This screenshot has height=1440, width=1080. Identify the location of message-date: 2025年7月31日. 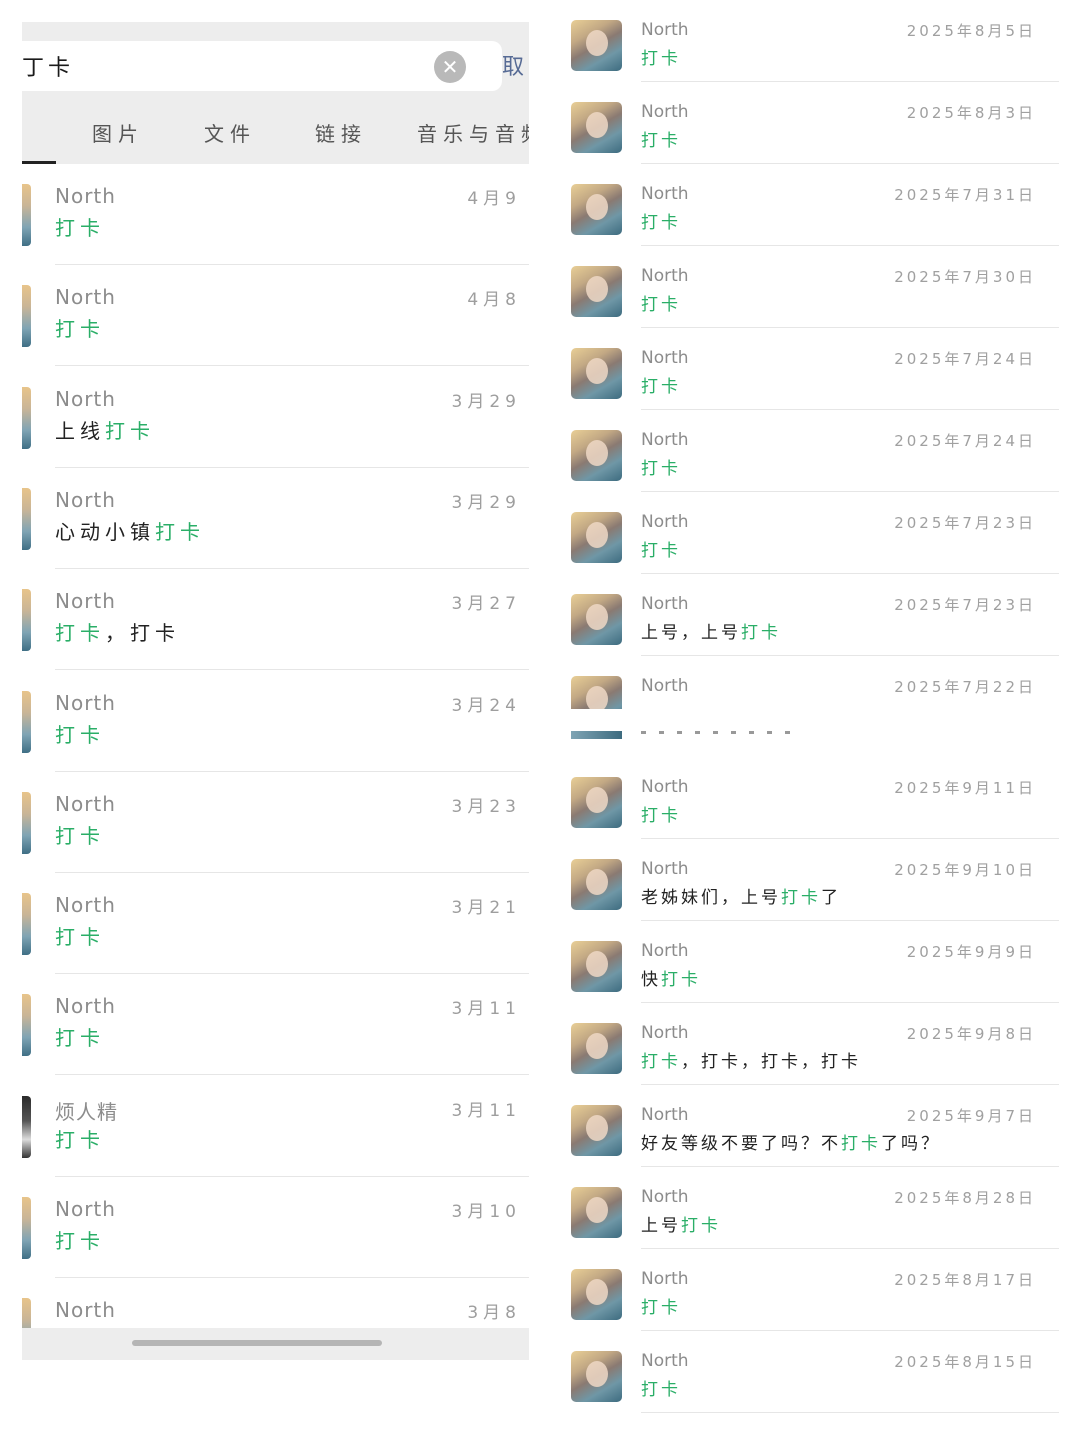
(965, 195).